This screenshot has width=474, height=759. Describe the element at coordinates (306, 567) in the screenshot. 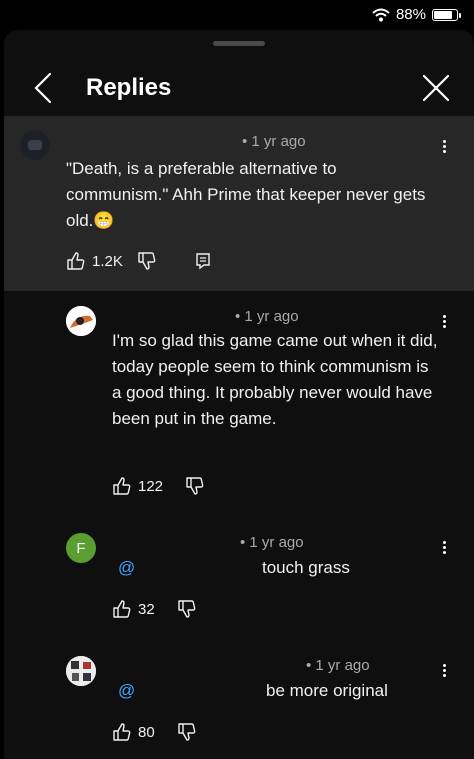

I see `comment-text: touch grass` at that location.